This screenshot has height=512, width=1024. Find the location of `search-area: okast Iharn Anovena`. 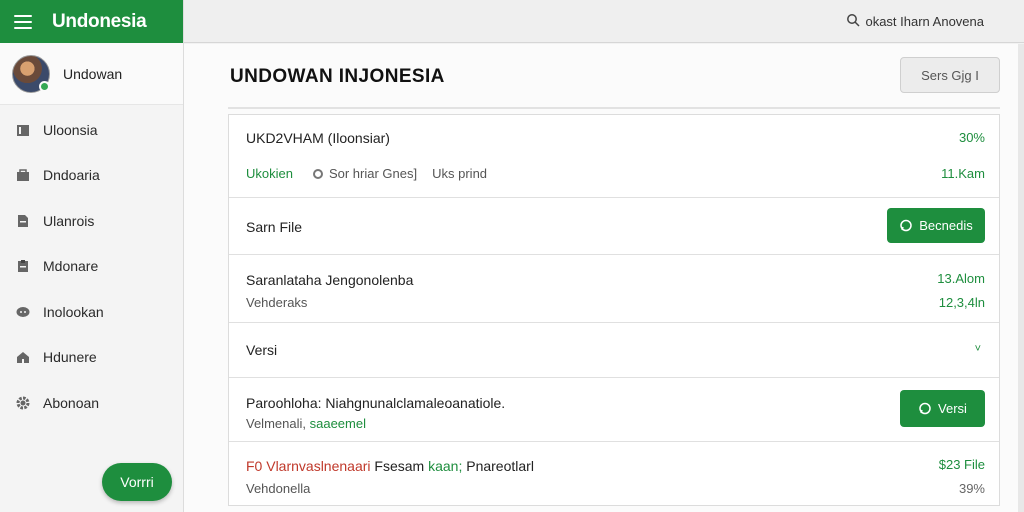

search-area: okast Iharn Anovena is located at coordinates (915, 21).